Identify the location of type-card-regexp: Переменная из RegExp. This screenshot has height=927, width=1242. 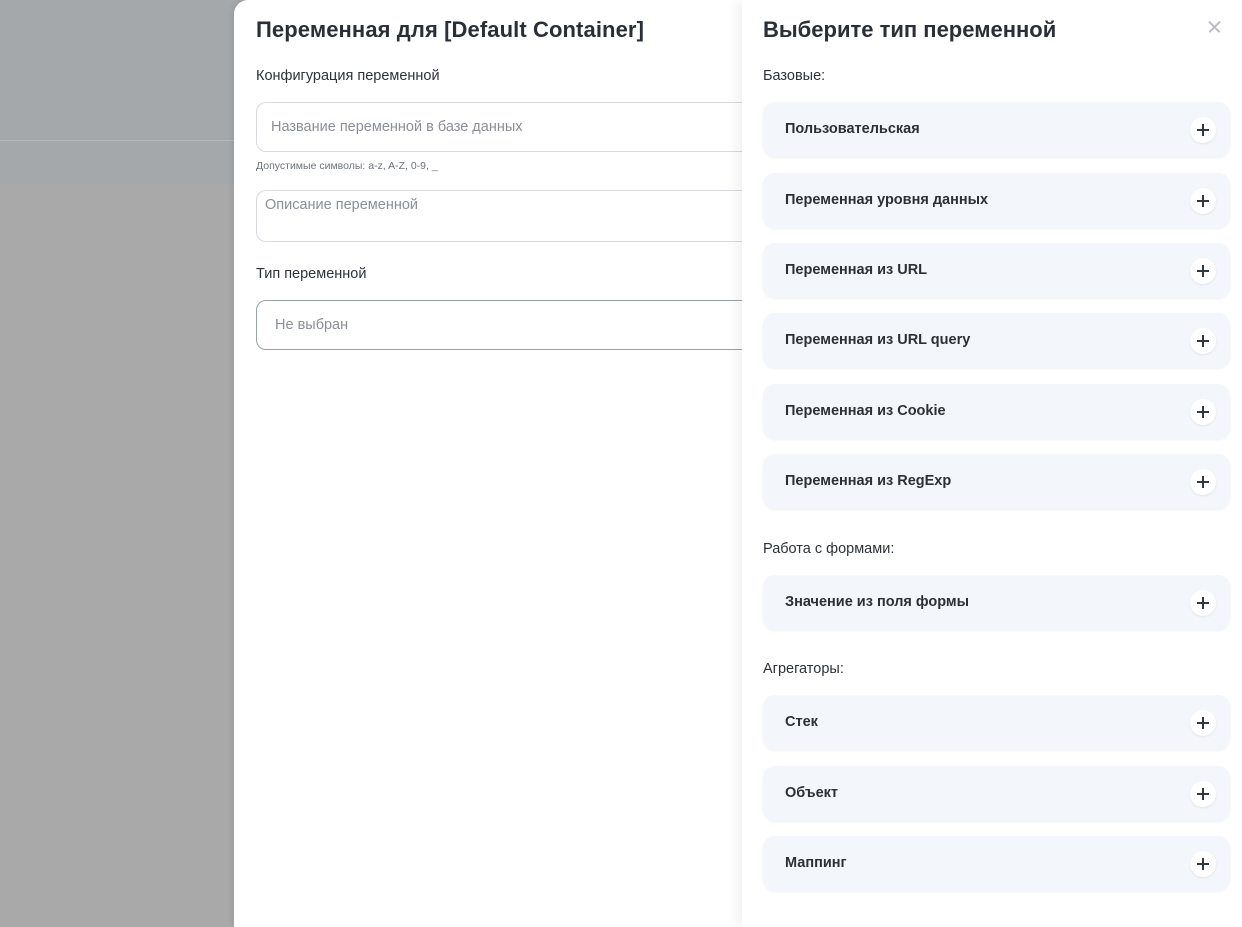
(996, 481).